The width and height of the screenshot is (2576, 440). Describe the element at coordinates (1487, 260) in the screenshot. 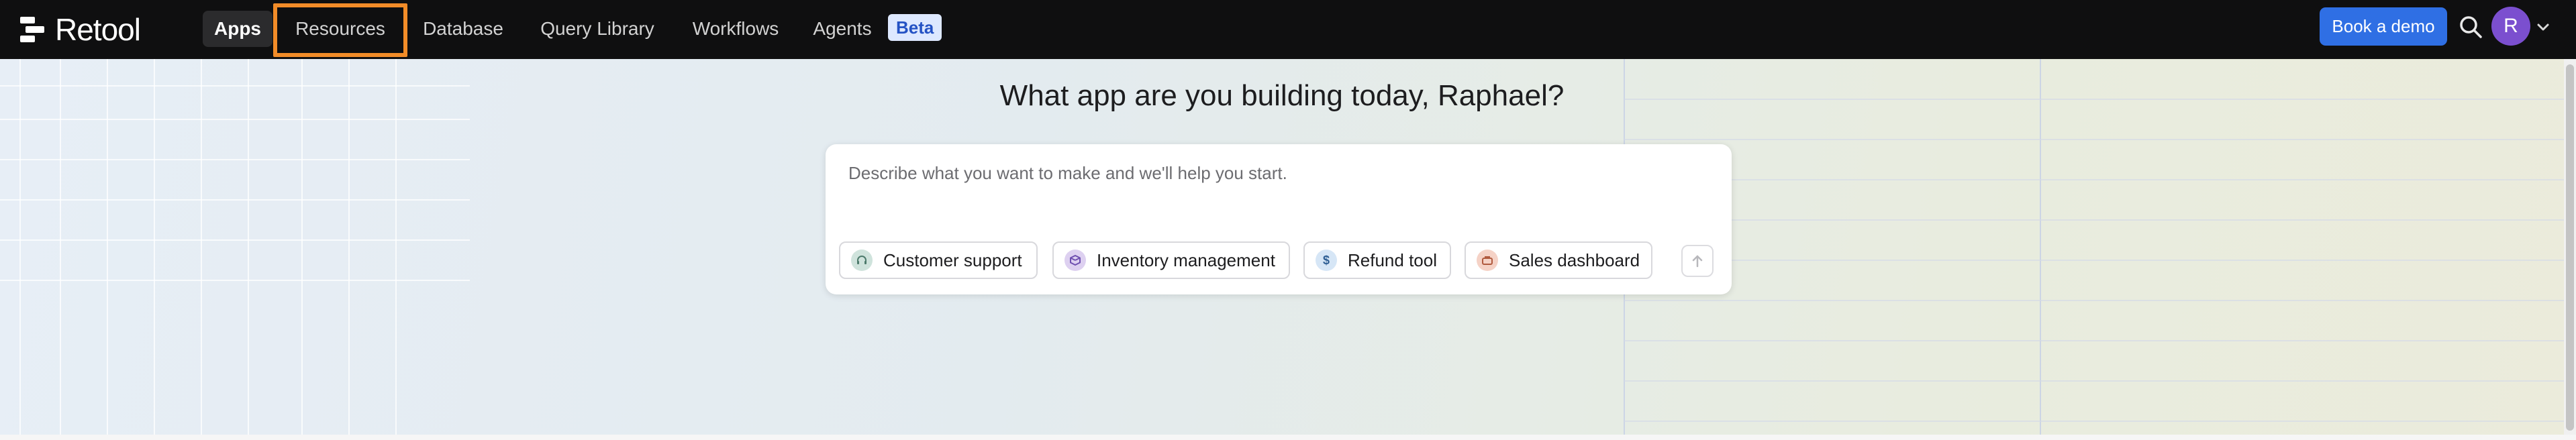

I see `briefcase-icon` at that location.